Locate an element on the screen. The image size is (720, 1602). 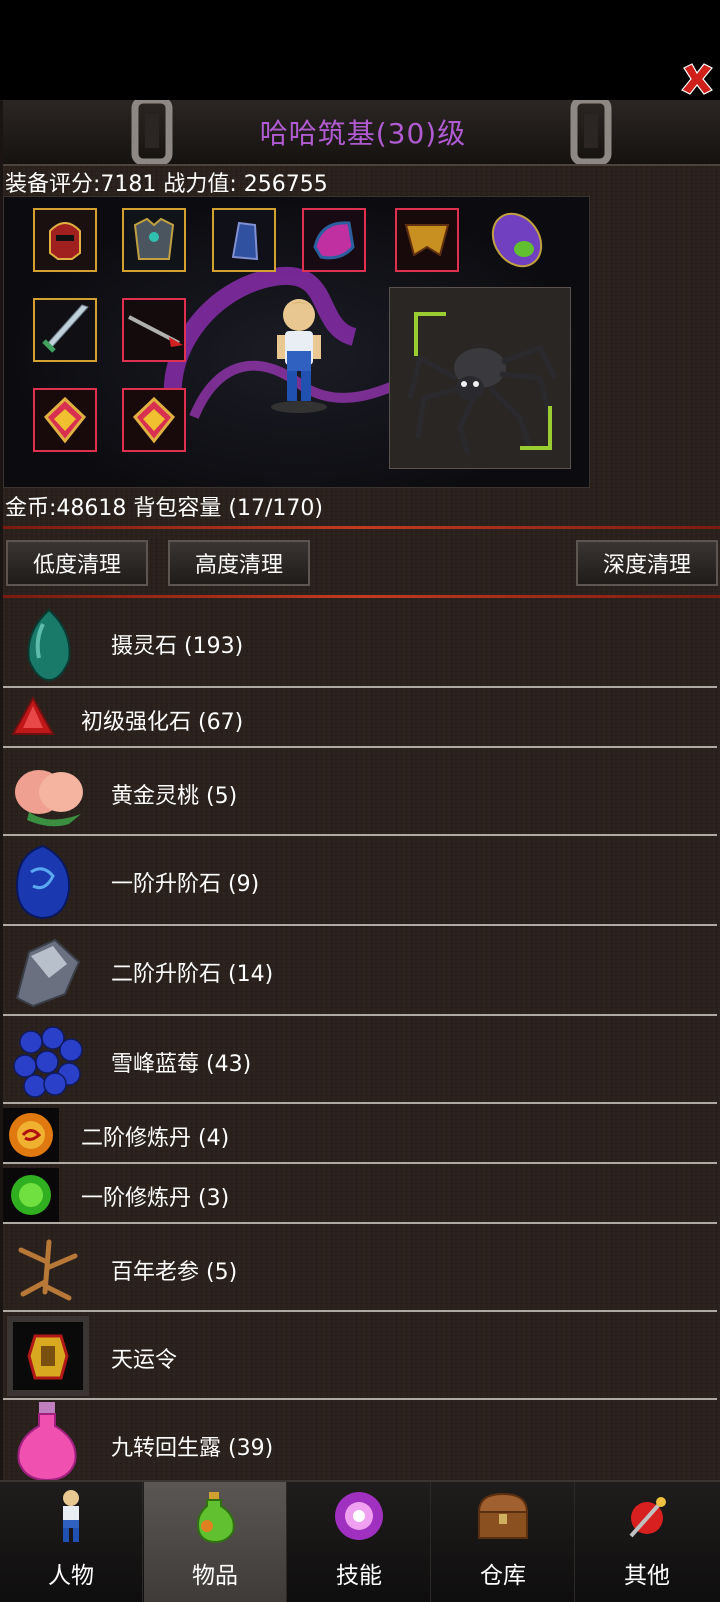
tab-label: 其他 is located at coordinates (647, 1576).